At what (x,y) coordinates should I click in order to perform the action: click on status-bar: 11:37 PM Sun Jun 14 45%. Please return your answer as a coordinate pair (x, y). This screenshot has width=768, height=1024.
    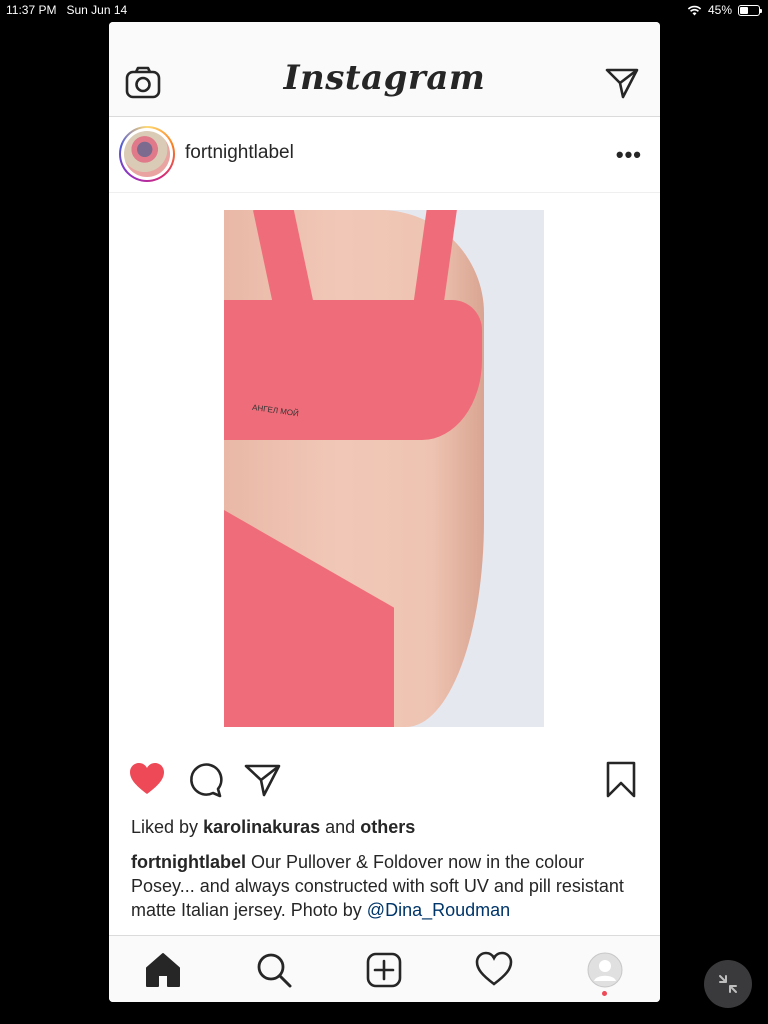
    Looking at the image, I should click on (384, 10).